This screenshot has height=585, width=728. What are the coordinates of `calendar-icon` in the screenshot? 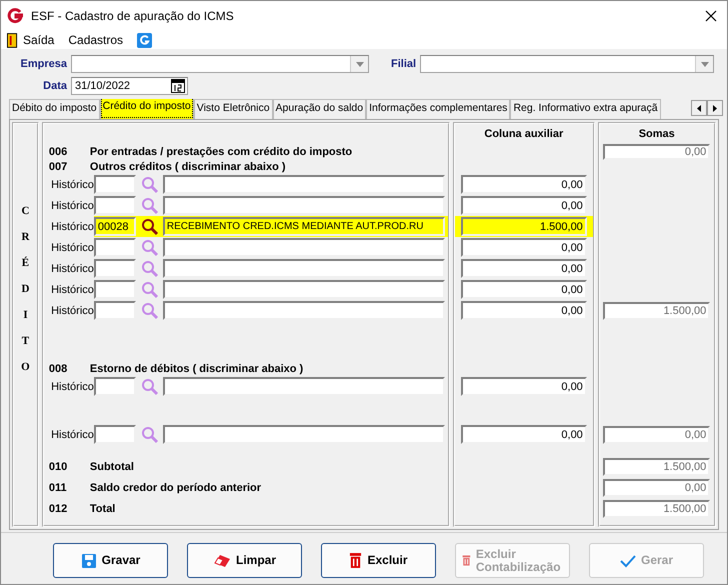 It's located at (178, 86).